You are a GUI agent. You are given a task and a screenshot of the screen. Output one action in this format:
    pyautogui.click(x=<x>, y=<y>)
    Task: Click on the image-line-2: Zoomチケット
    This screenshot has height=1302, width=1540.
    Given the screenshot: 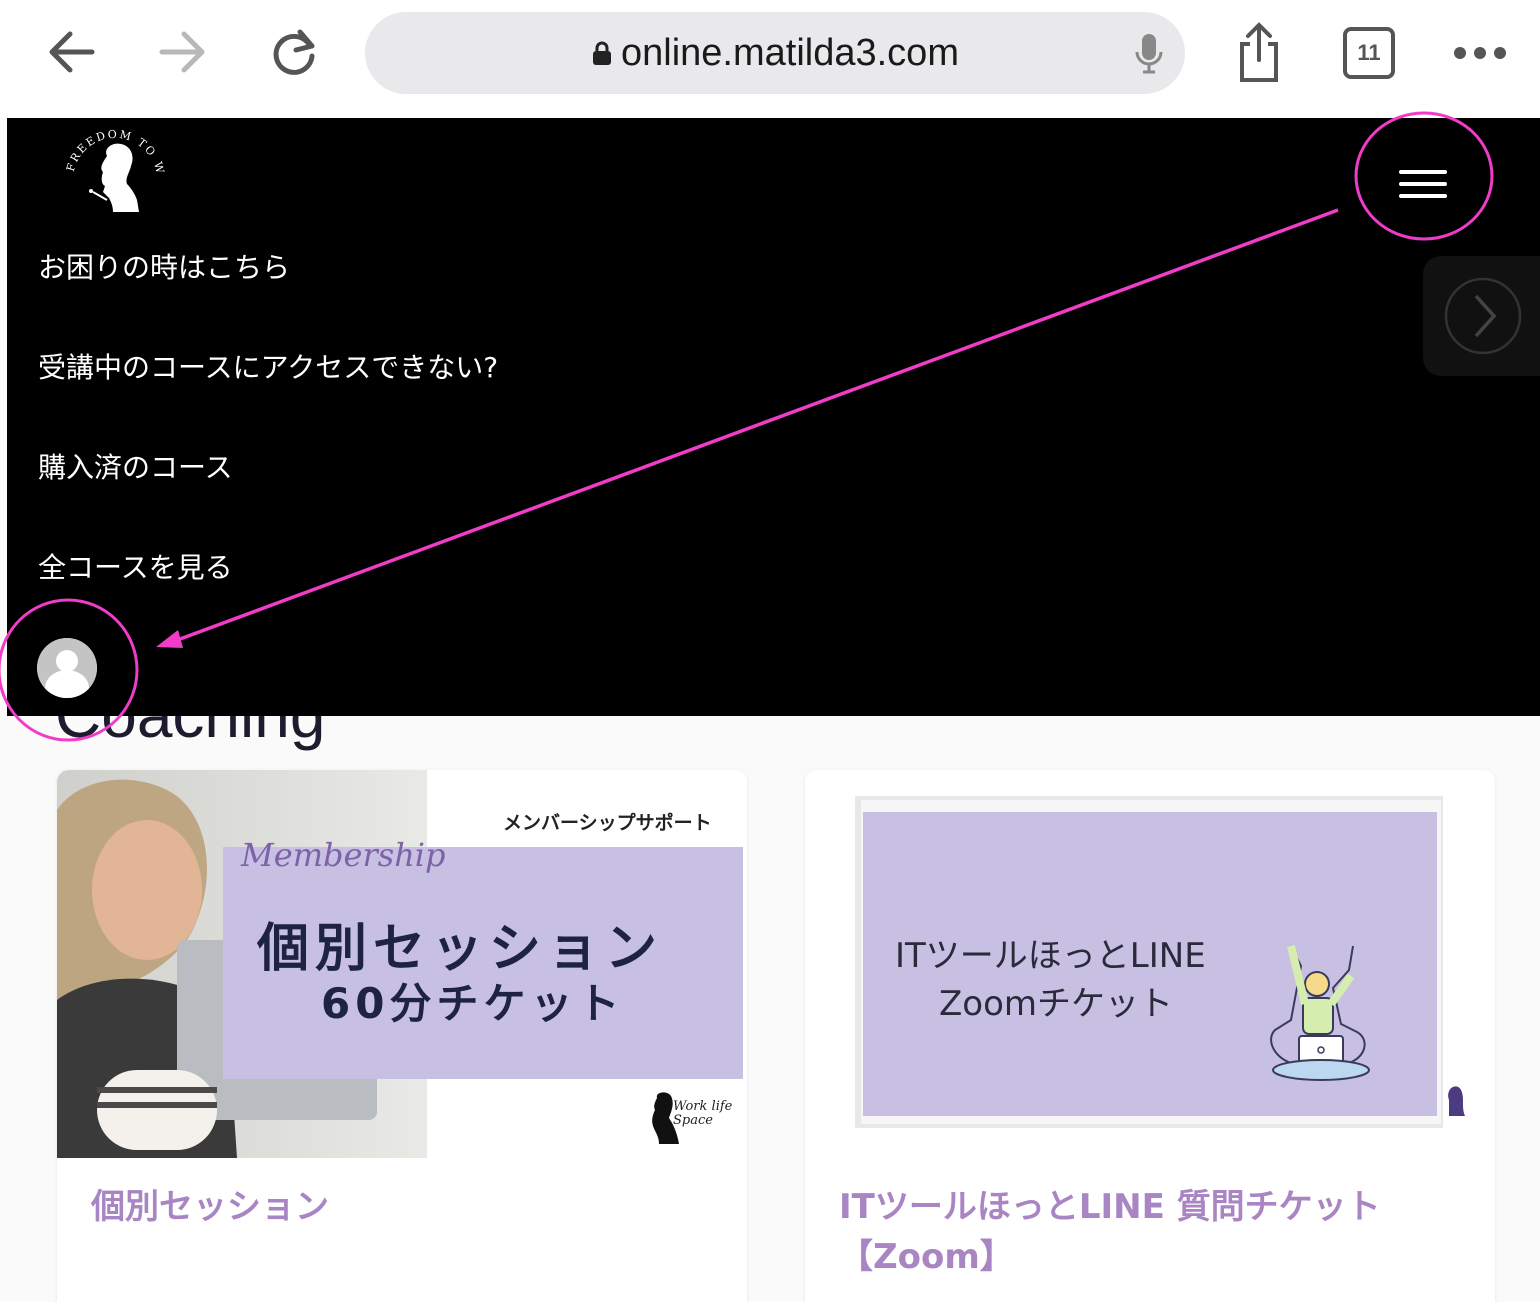 What is the action you would take?
    pyautogui.click(x=1056, y=1004)
    